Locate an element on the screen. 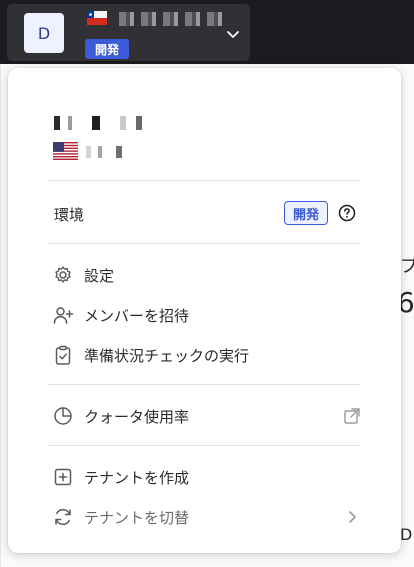  tenant-avatar: D is located at coordinates (44, 33).